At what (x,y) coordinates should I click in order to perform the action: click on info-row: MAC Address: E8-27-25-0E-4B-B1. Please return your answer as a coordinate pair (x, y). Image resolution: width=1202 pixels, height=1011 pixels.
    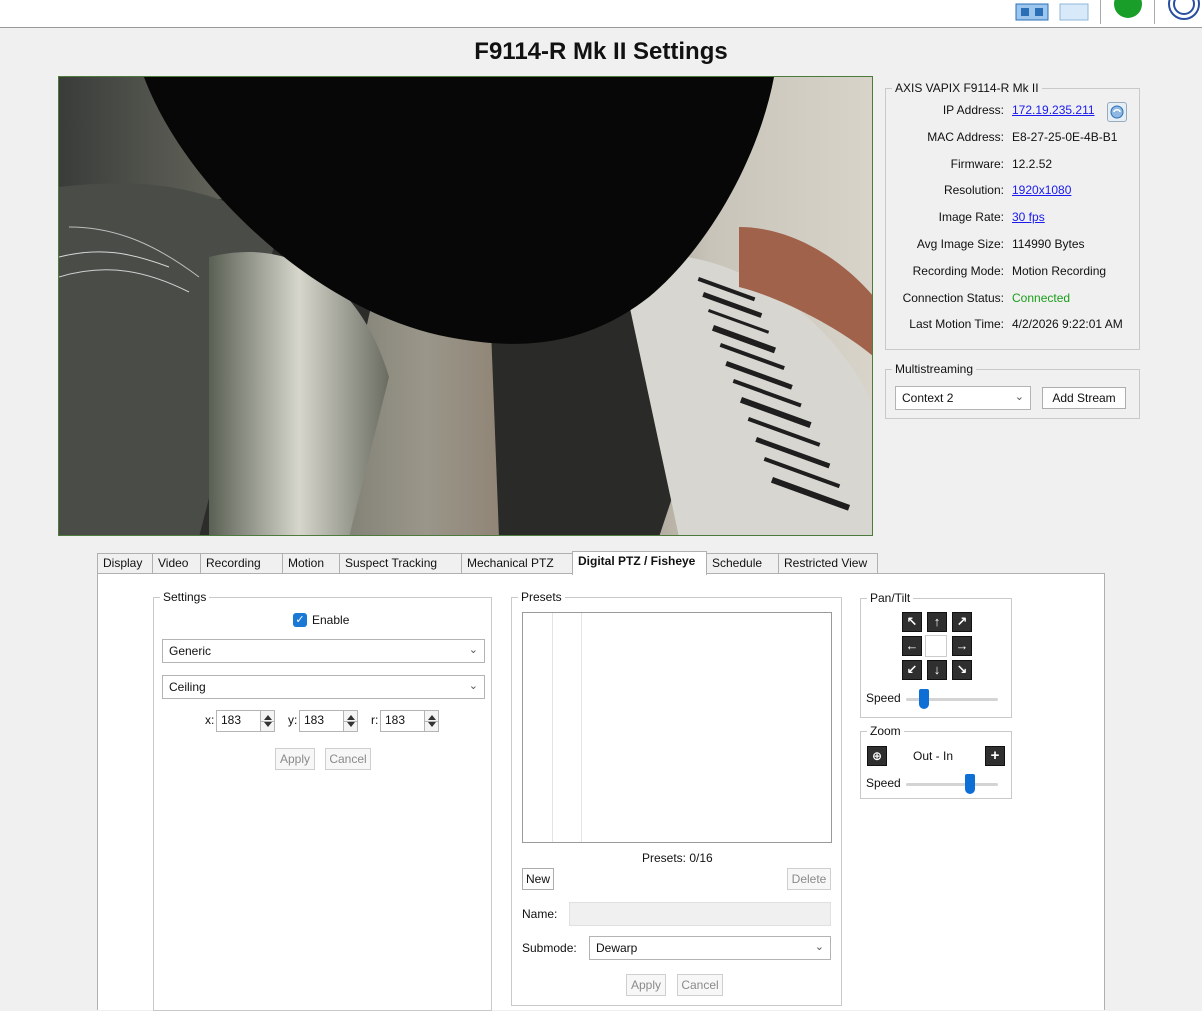
    Looking at the image, I should click on (1010, 140).